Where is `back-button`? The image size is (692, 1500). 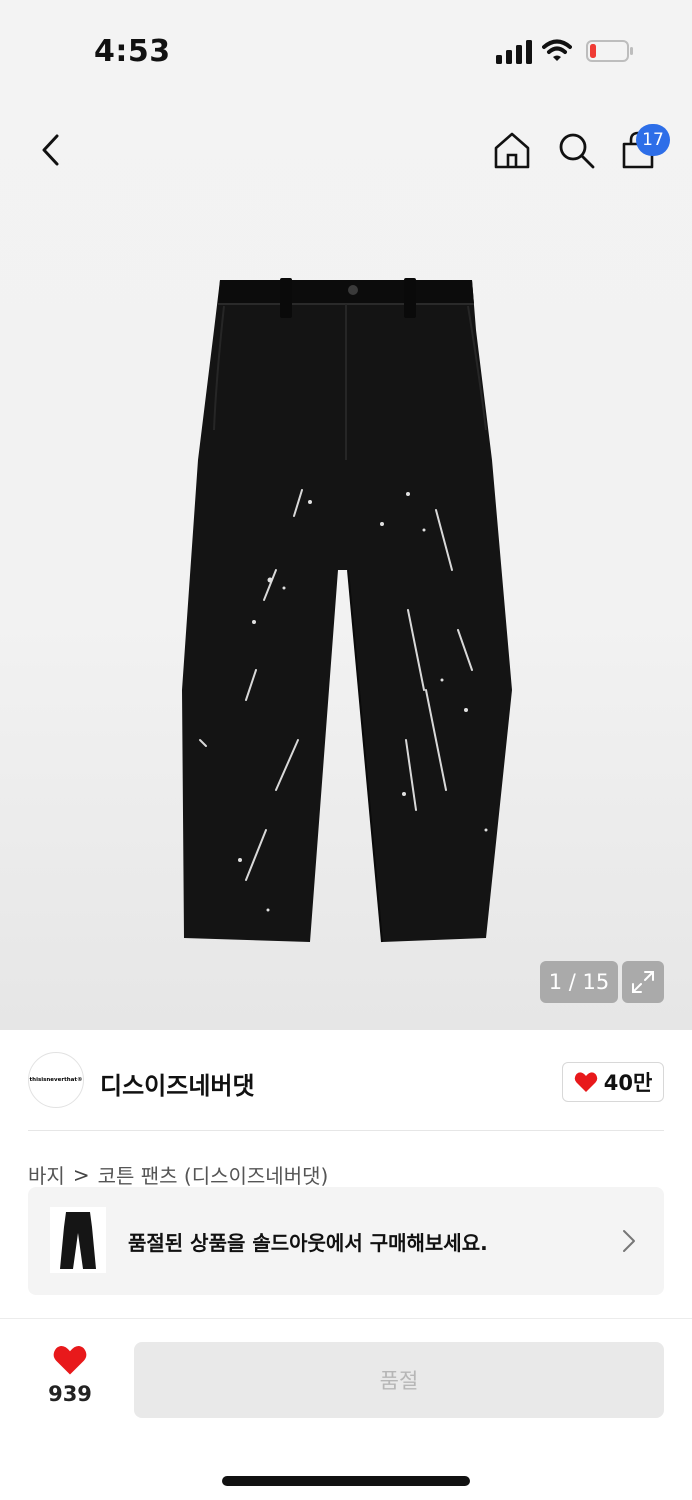 back-button is located at coordinates (50, 150).